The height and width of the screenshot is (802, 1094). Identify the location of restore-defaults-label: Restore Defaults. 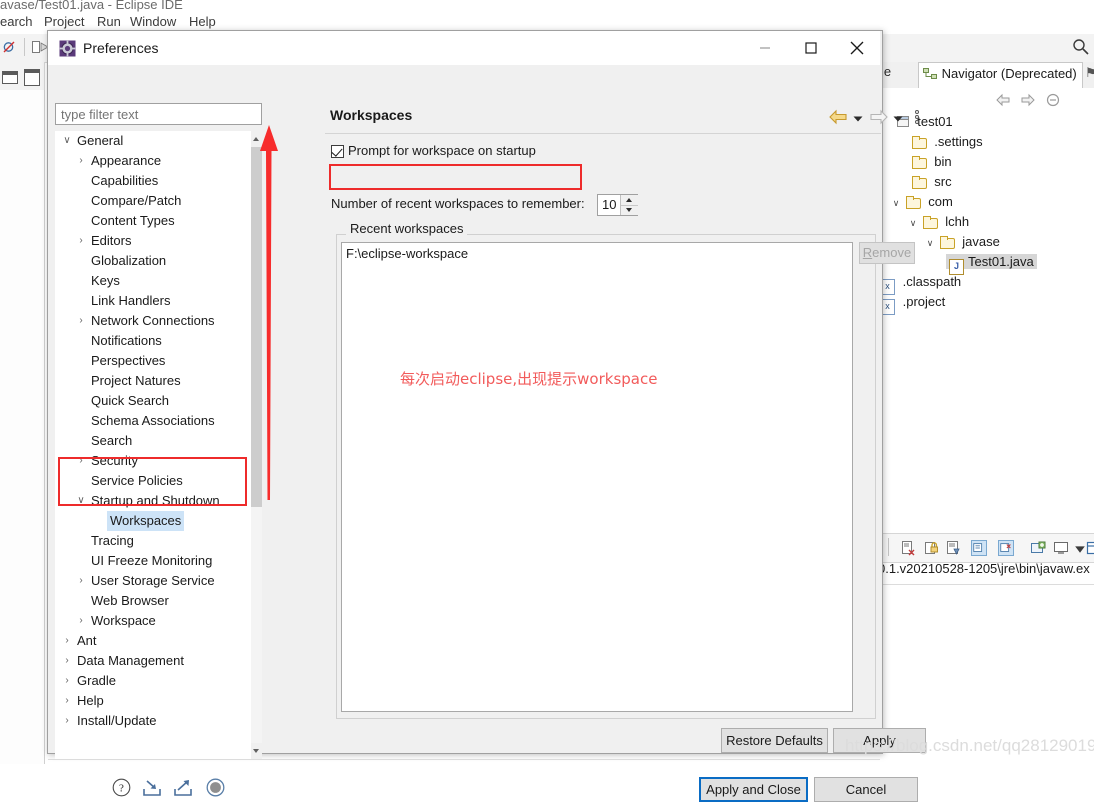
(774, 740).